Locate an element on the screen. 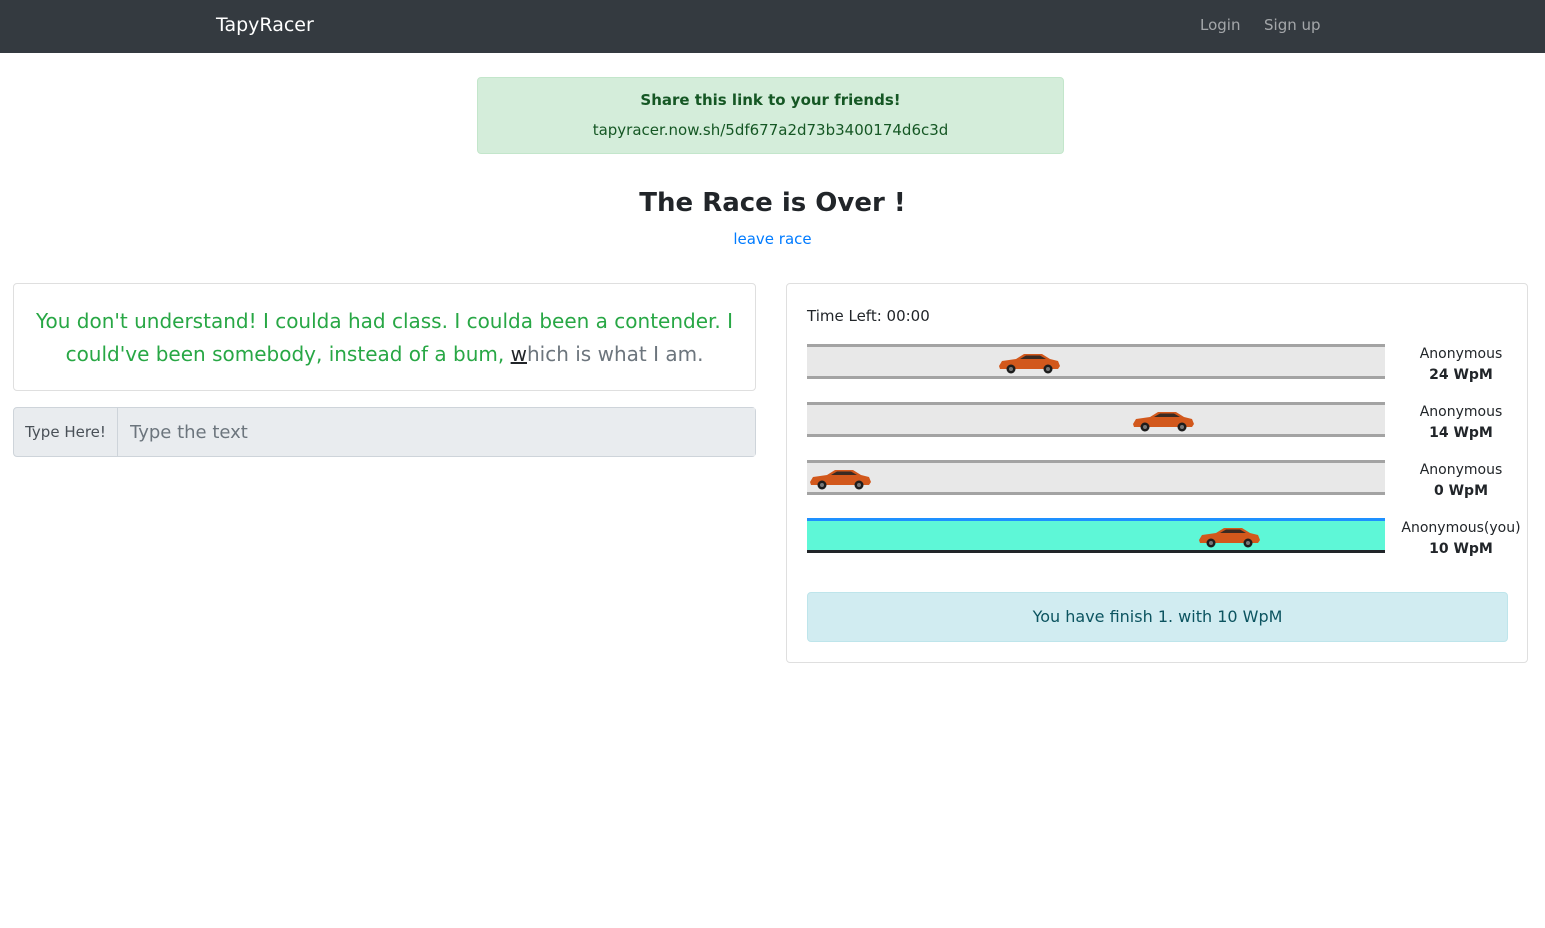 The image size is (1545, 928). type-here-label: Type Here! is located at coordinates (66, 432).